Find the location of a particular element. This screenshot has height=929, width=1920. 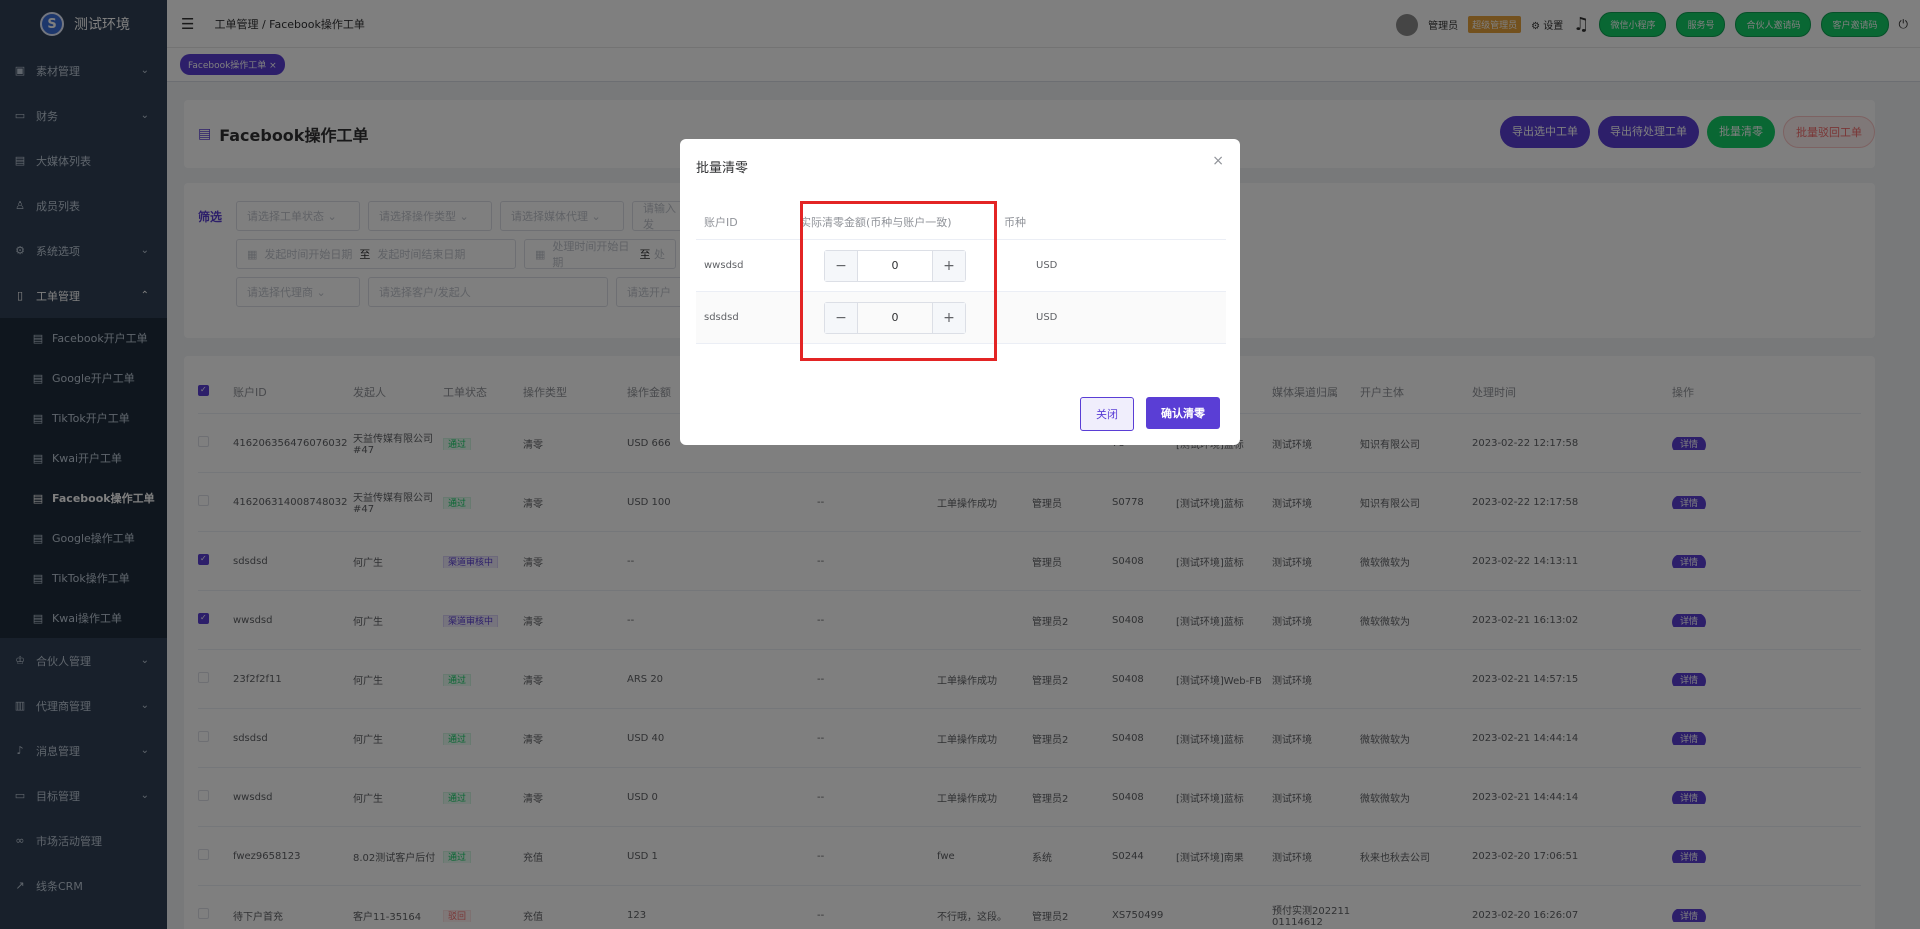

close-icon: × is located at coordinates (1218, 161).